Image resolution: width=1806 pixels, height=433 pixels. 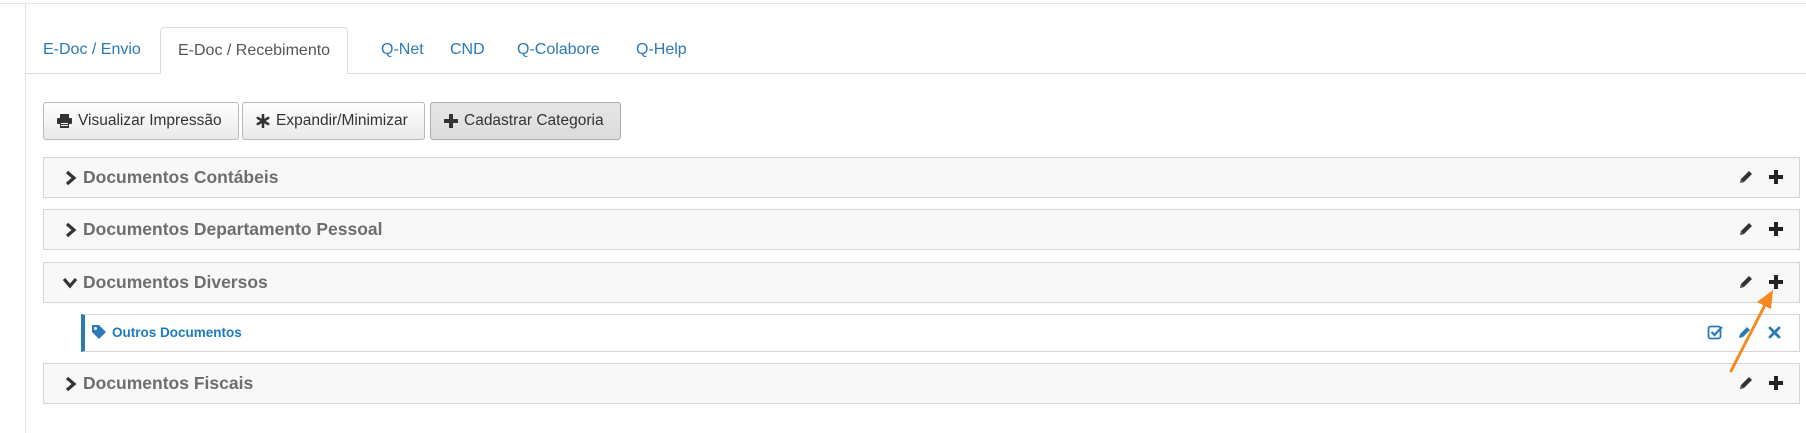 What do you see at coordinates (1751, 331) in the screenshot?
I see `arrow-annotation` at bounding box center [1751, 331].